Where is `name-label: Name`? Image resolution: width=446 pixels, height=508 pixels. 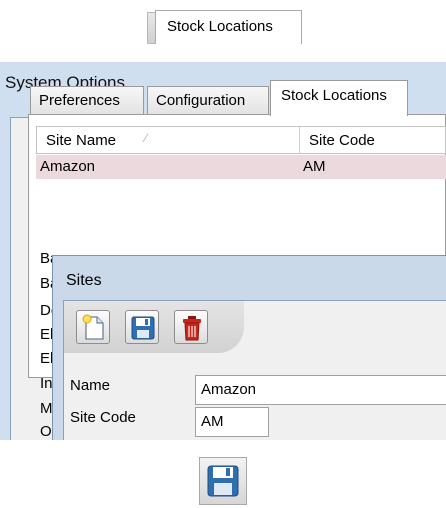
name-label: Name is located at coordinates (90, 385).